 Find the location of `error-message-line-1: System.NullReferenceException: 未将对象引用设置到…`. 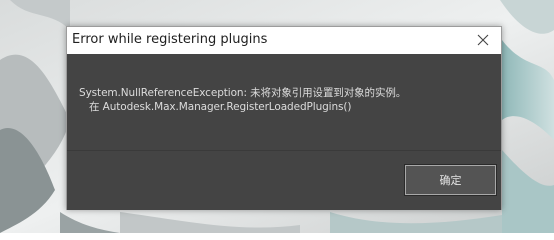

error-message-line-1: System.NullReferenceException: 未将对象引用设置到… is located at coordinates (243, 93).